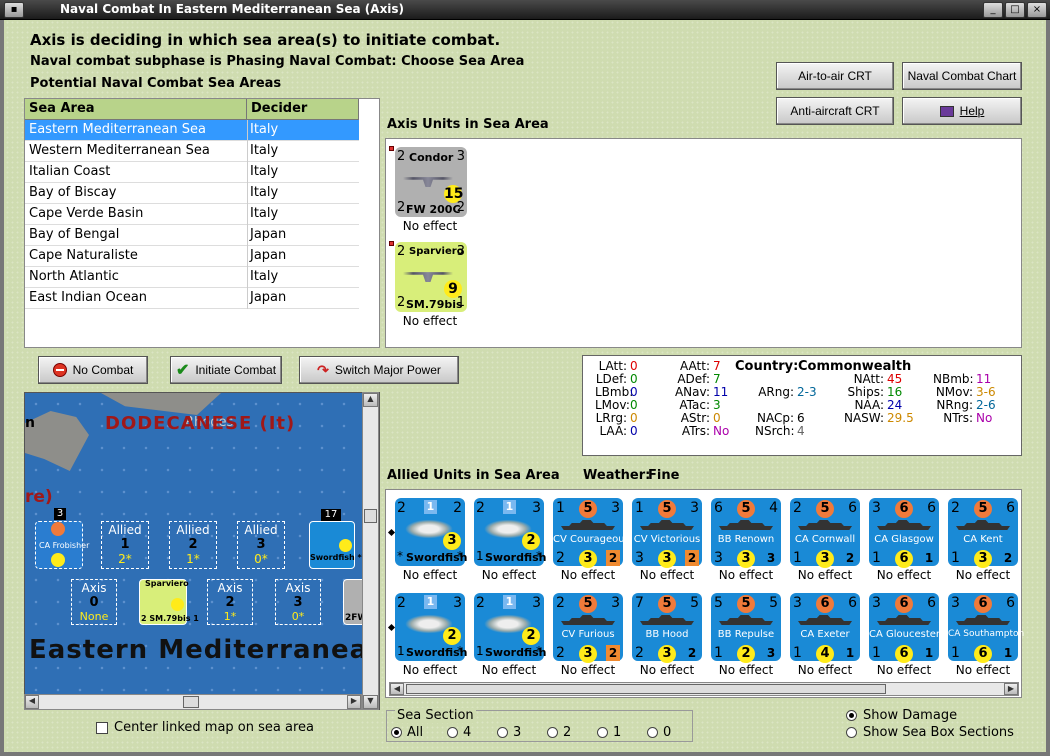  What do you see at coordinates (659, 732) in the screenshot?
I see `sea-section-option: 0` at bounding box center [659, 732].